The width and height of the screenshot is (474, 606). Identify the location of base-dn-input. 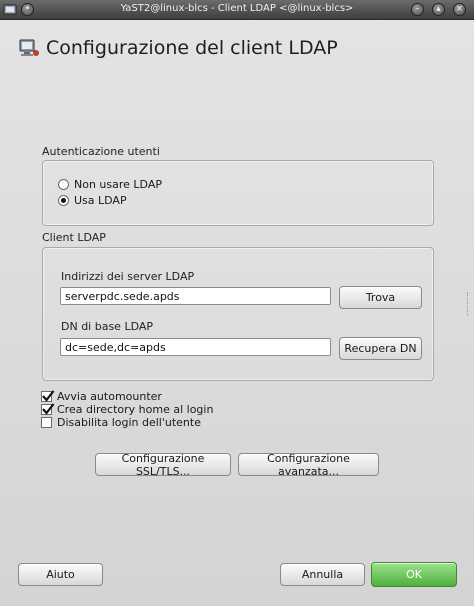
(195, 347).